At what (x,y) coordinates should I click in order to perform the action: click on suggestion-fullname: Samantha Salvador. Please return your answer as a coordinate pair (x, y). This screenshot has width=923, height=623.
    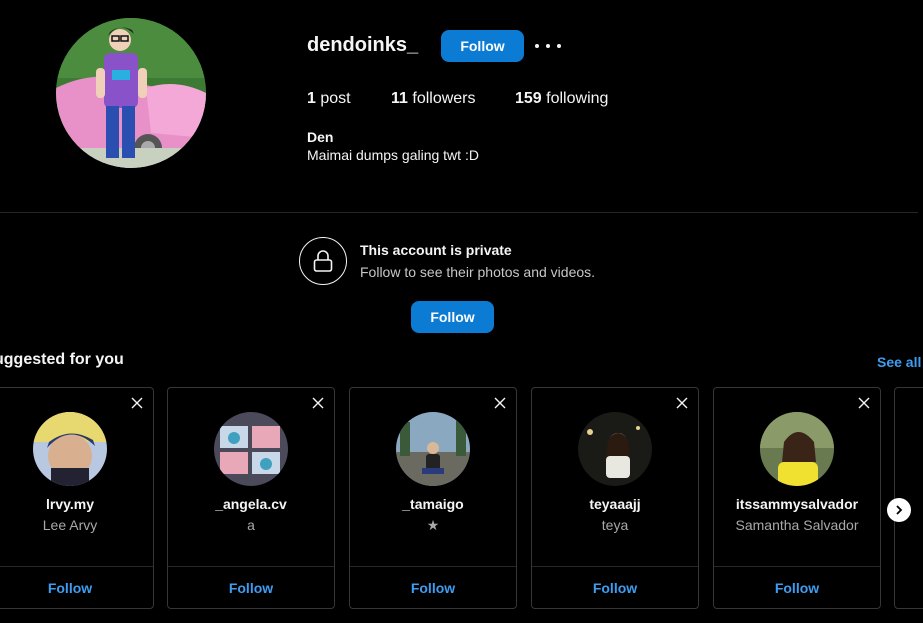
    Looking at the image, I should click on (797, 525).